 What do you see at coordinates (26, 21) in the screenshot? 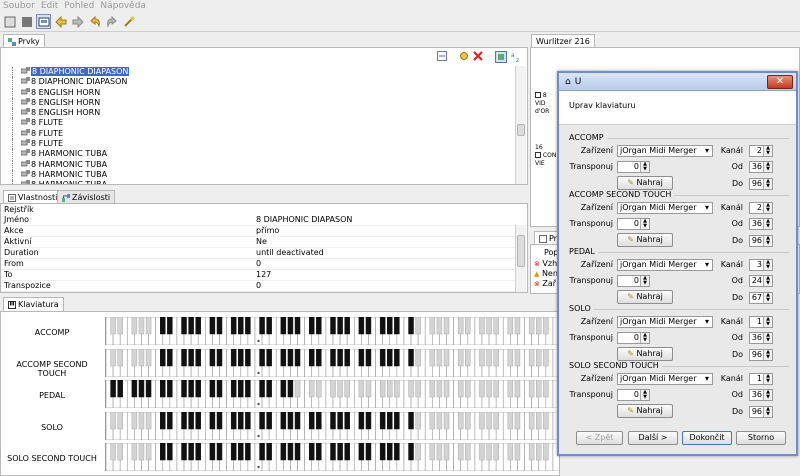
I see `stop-icon` at bounding box center [26, 21].